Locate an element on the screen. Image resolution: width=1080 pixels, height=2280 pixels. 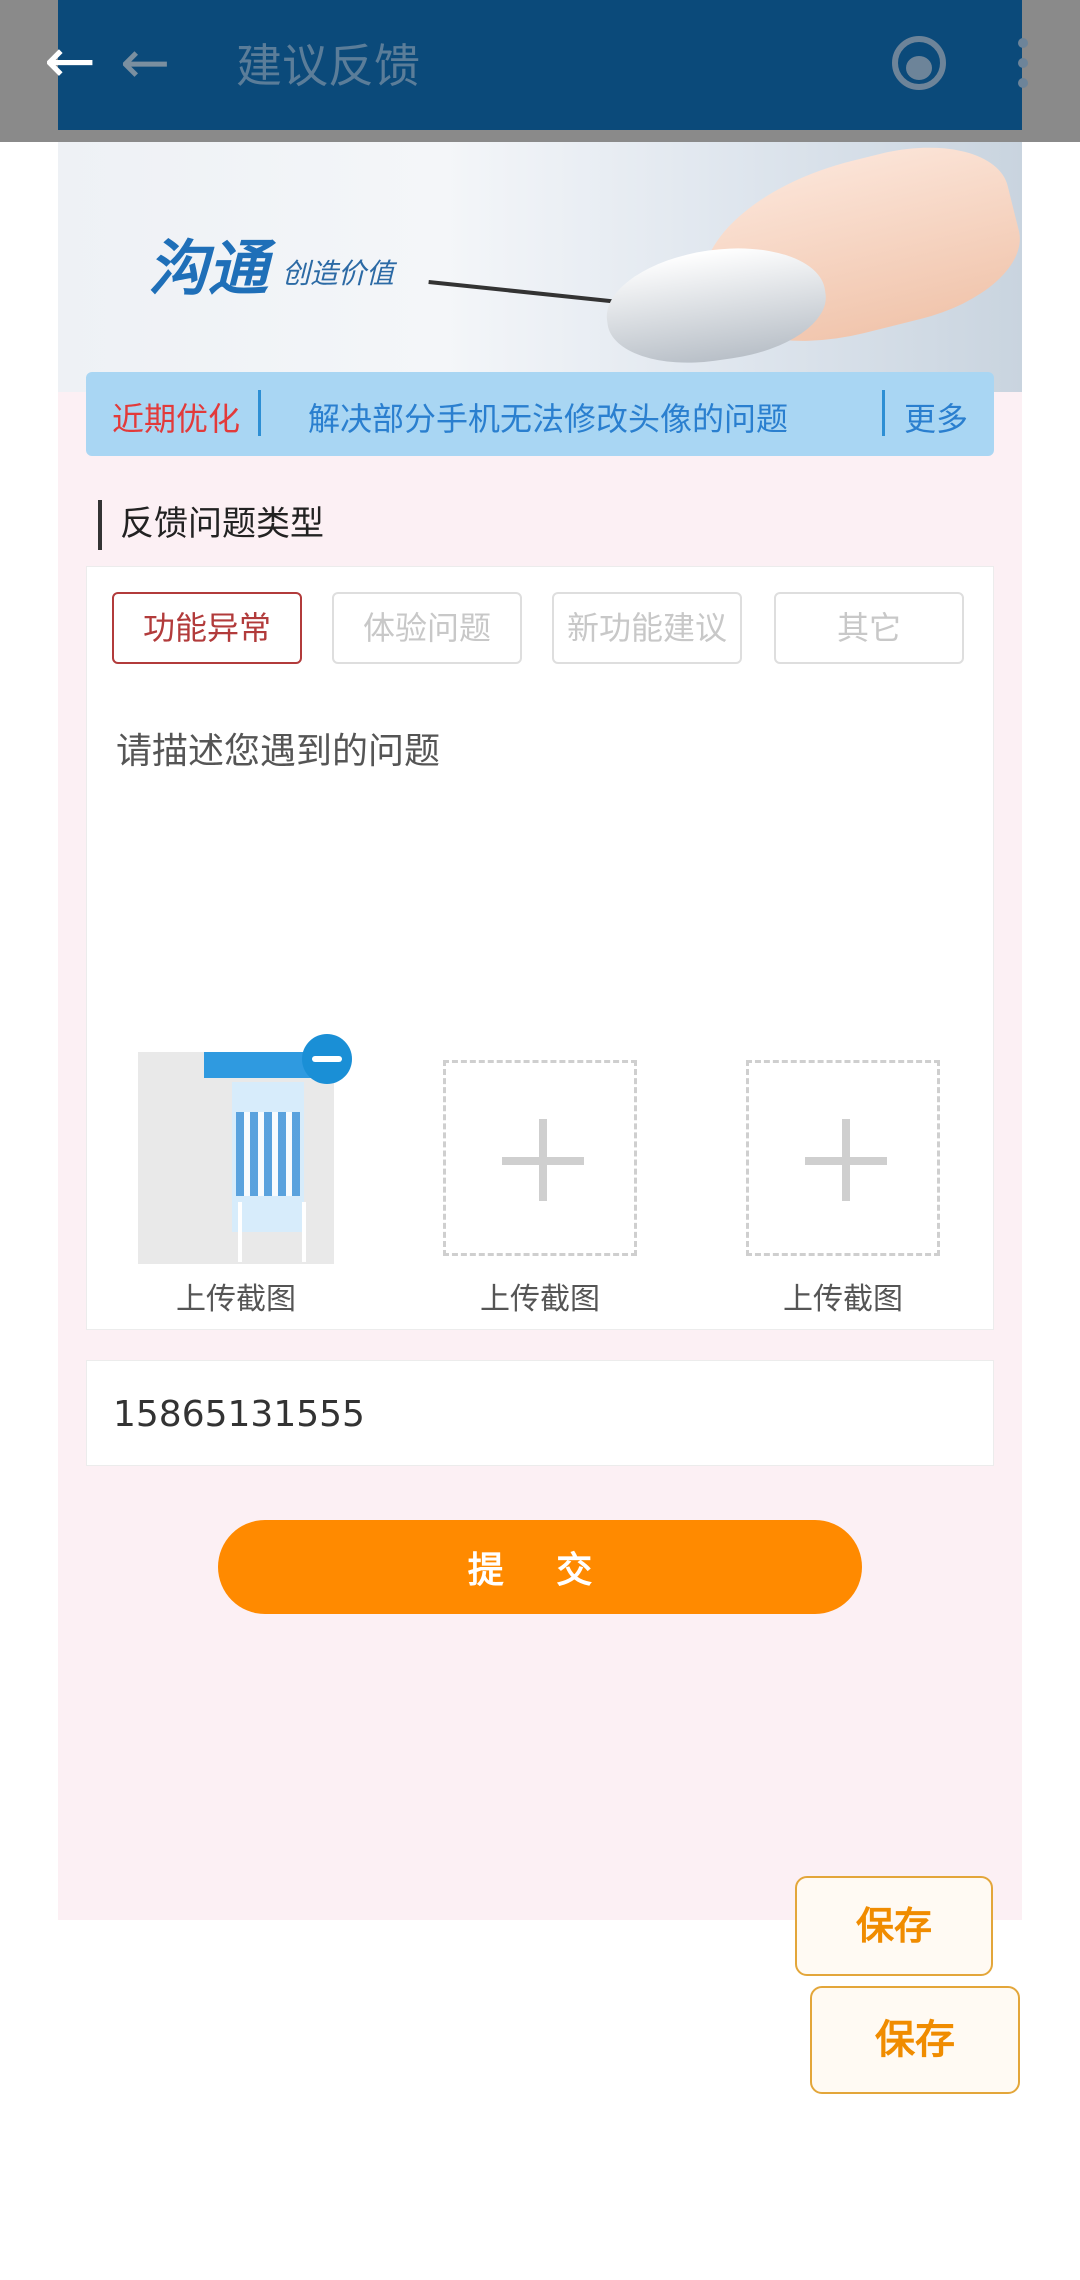
phone-field is located at coordinates (540, 1413).